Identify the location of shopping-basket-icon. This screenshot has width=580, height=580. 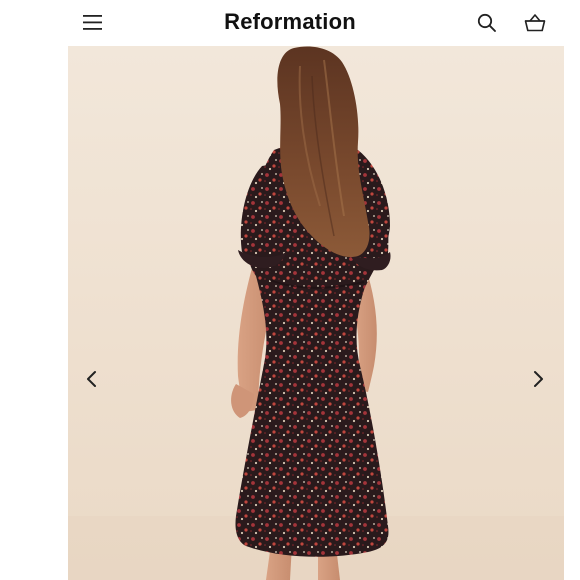
(535, 23).